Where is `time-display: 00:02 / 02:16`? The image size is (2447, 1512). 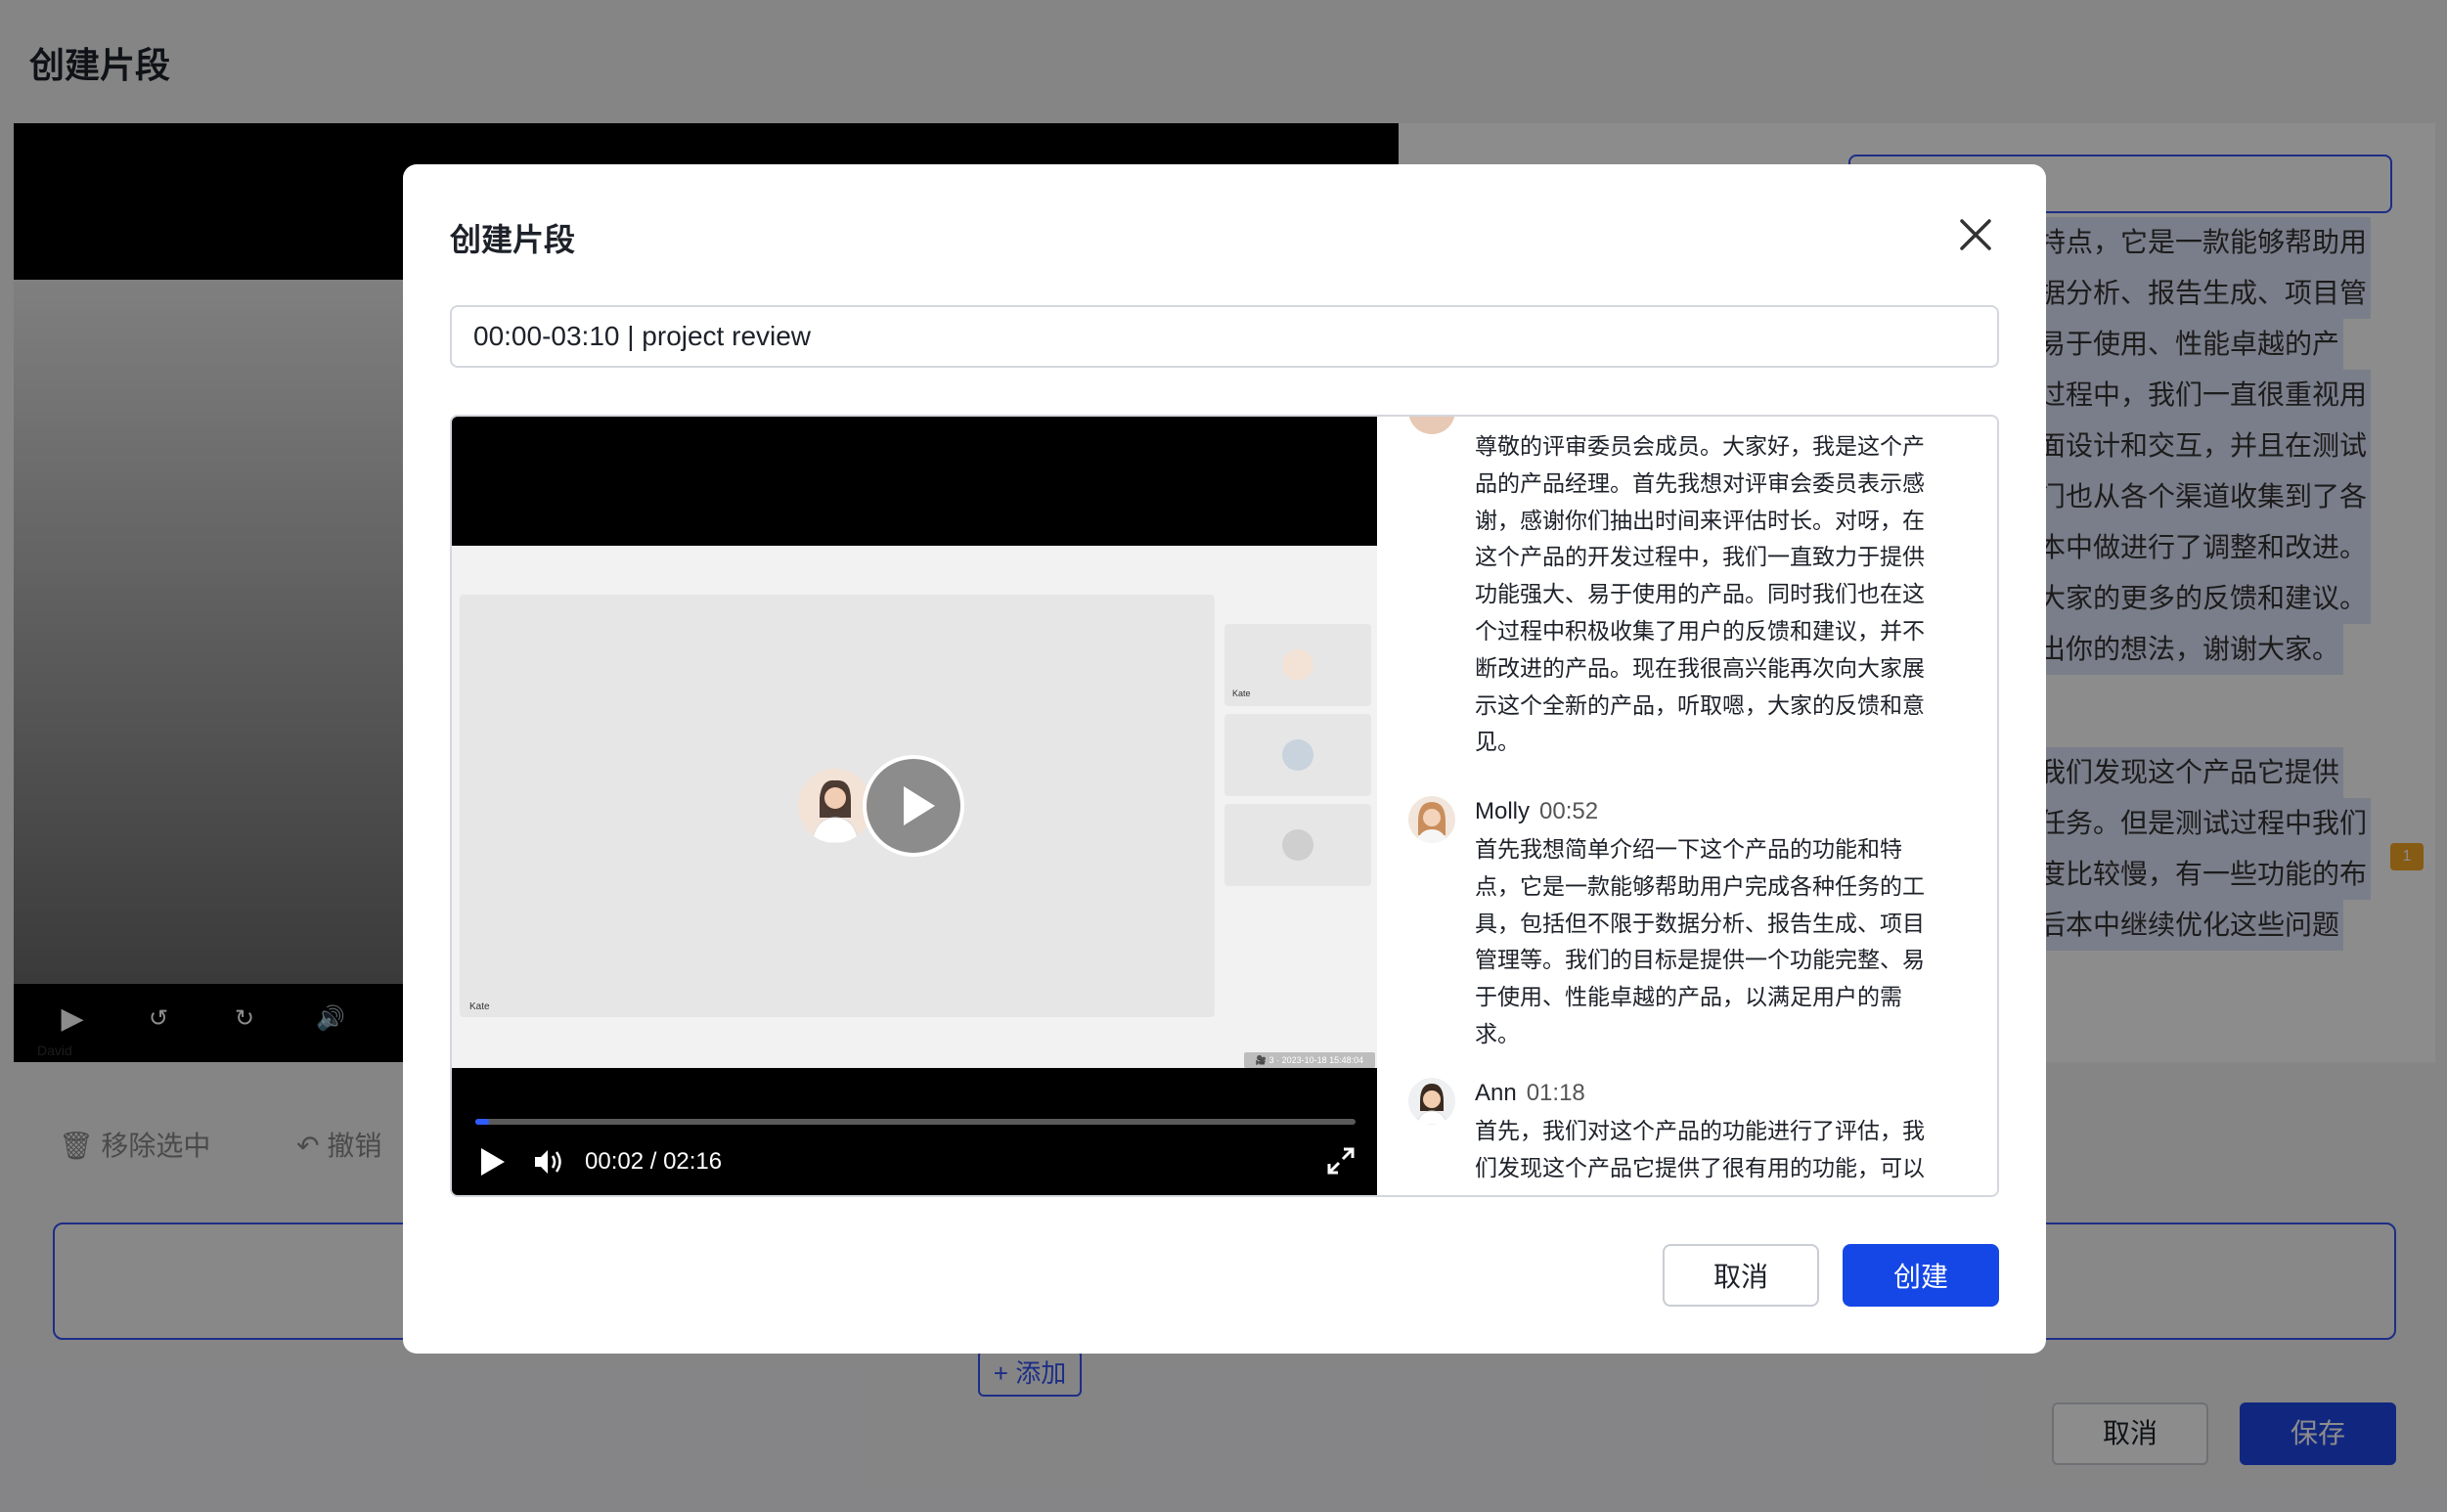 time-display: 00:02 / 02:16 is located at coordinates (654, 1162).